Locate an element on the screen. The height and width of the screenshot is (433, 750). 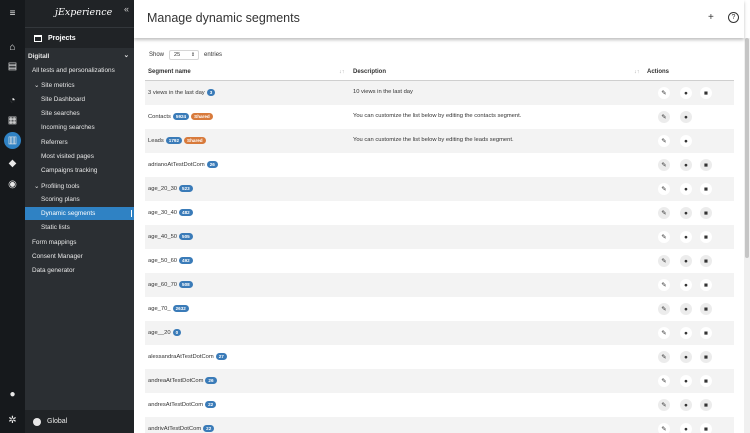
settings-icon: ✲ is located at coordinates (12, 420).